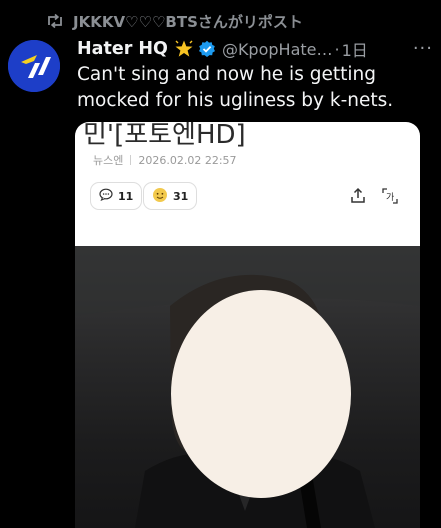 The width and height of the screenshot is (441, 528). Describe the element at coordinates (131, 160) in the screenshot. I see `meta-divider` at that location.